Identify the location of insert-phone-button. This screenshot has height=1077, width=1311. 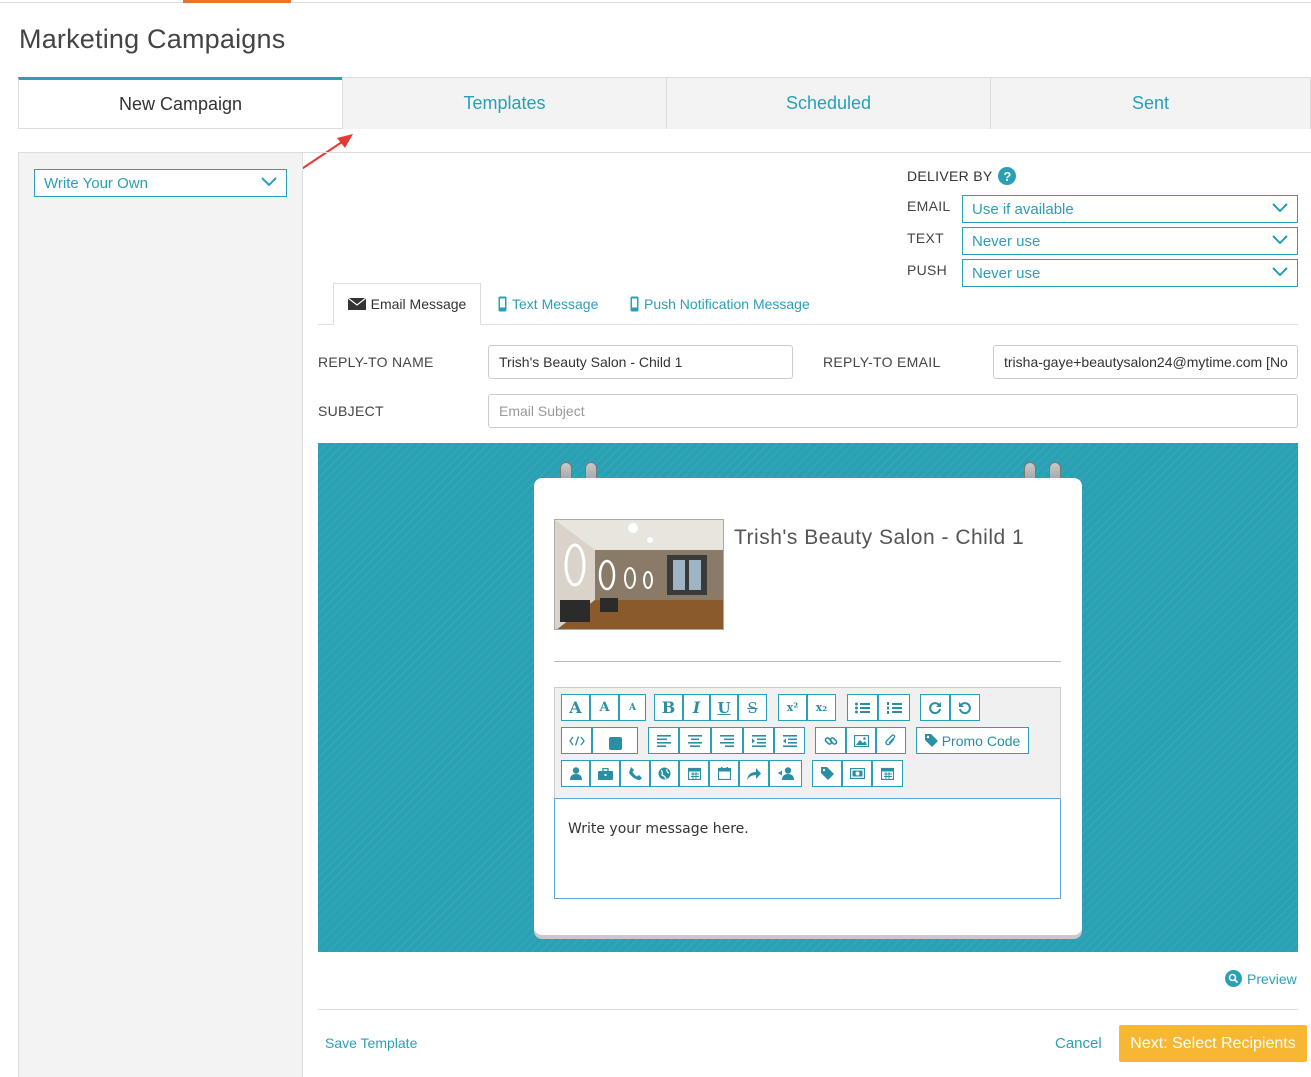
(635, 773).